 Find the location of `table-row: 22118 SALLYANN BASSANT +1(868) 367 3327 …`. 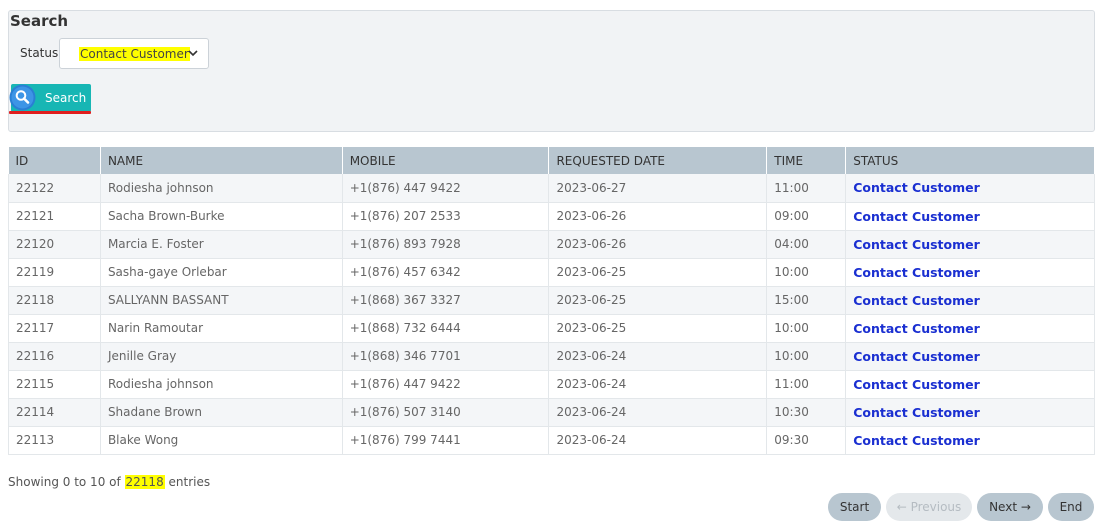

table-row: 22118 SALLYANN BASSANT +1(868) 367 3327 … is located at coordinates (551, 300).